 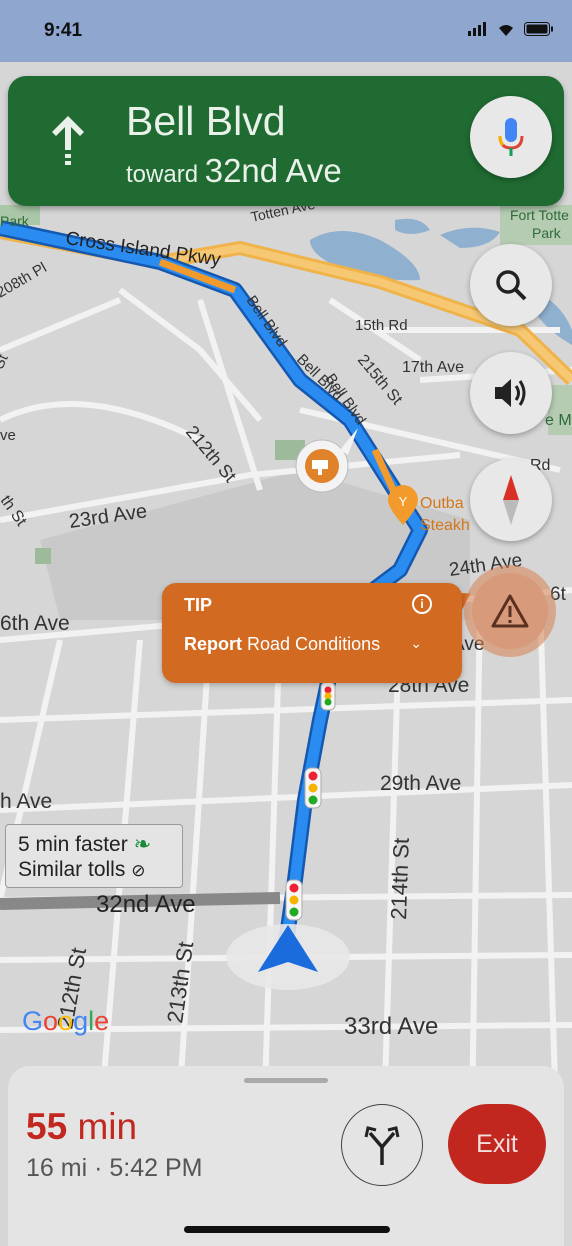 I want to click on tip-action: Report Road Conditions, so click(x=282, y=644).